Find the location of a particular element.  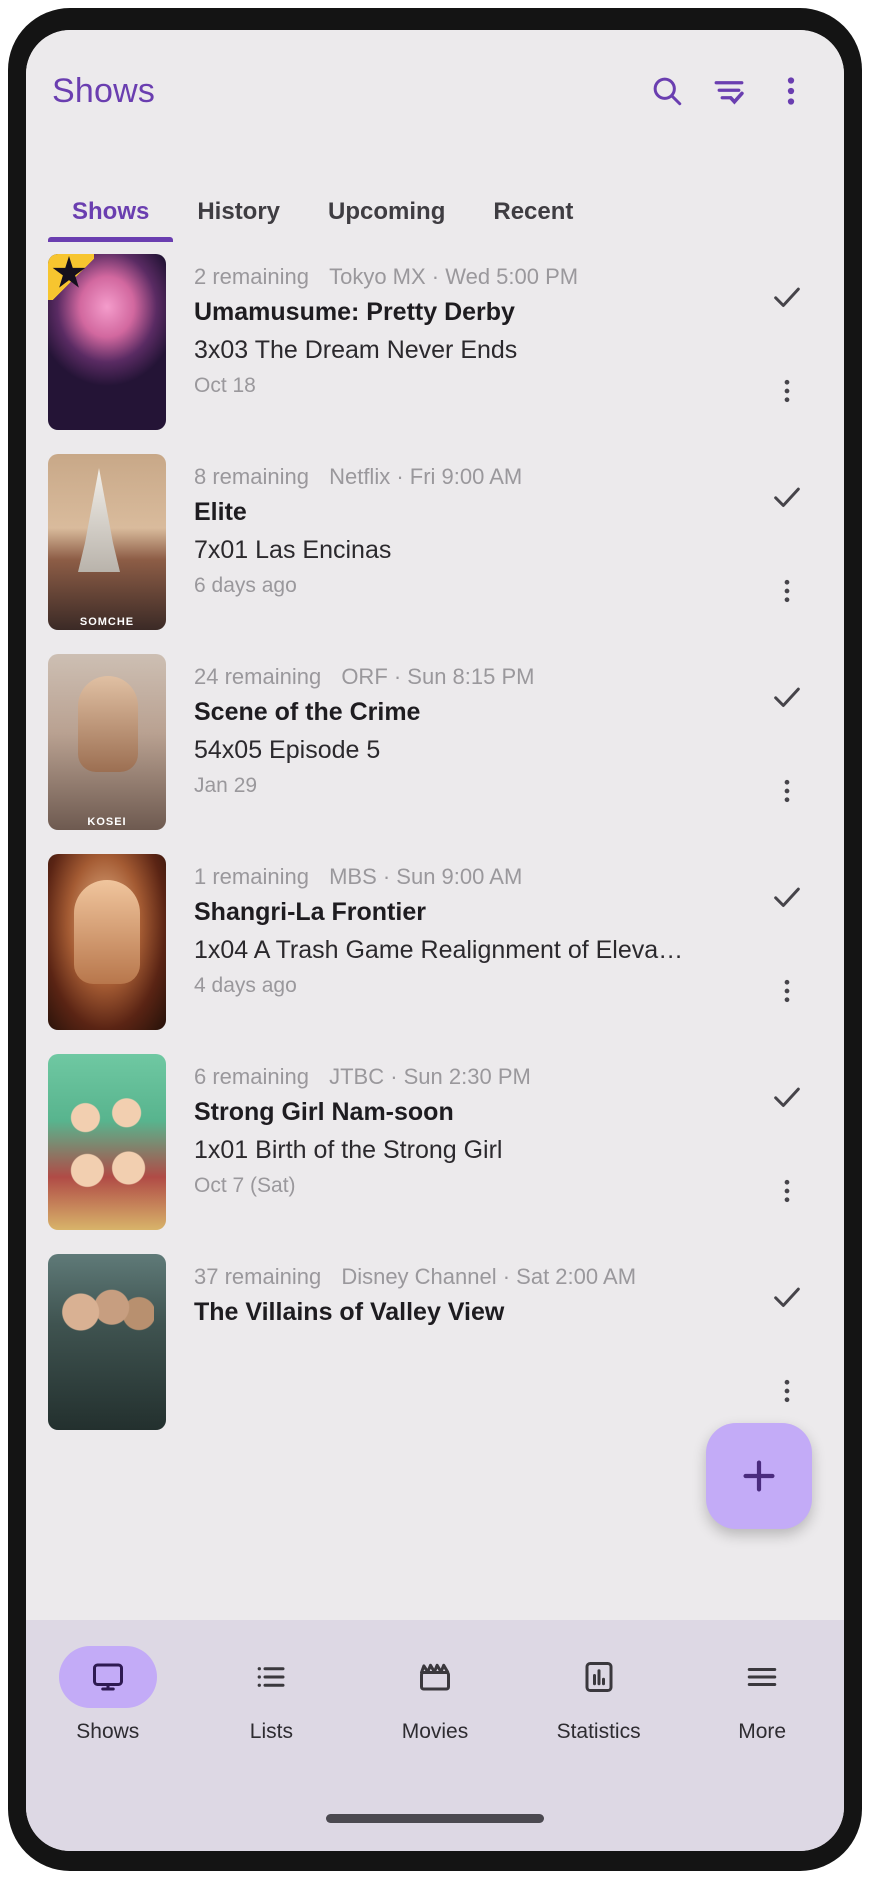

search-icon is located at coordinates (667, 91).